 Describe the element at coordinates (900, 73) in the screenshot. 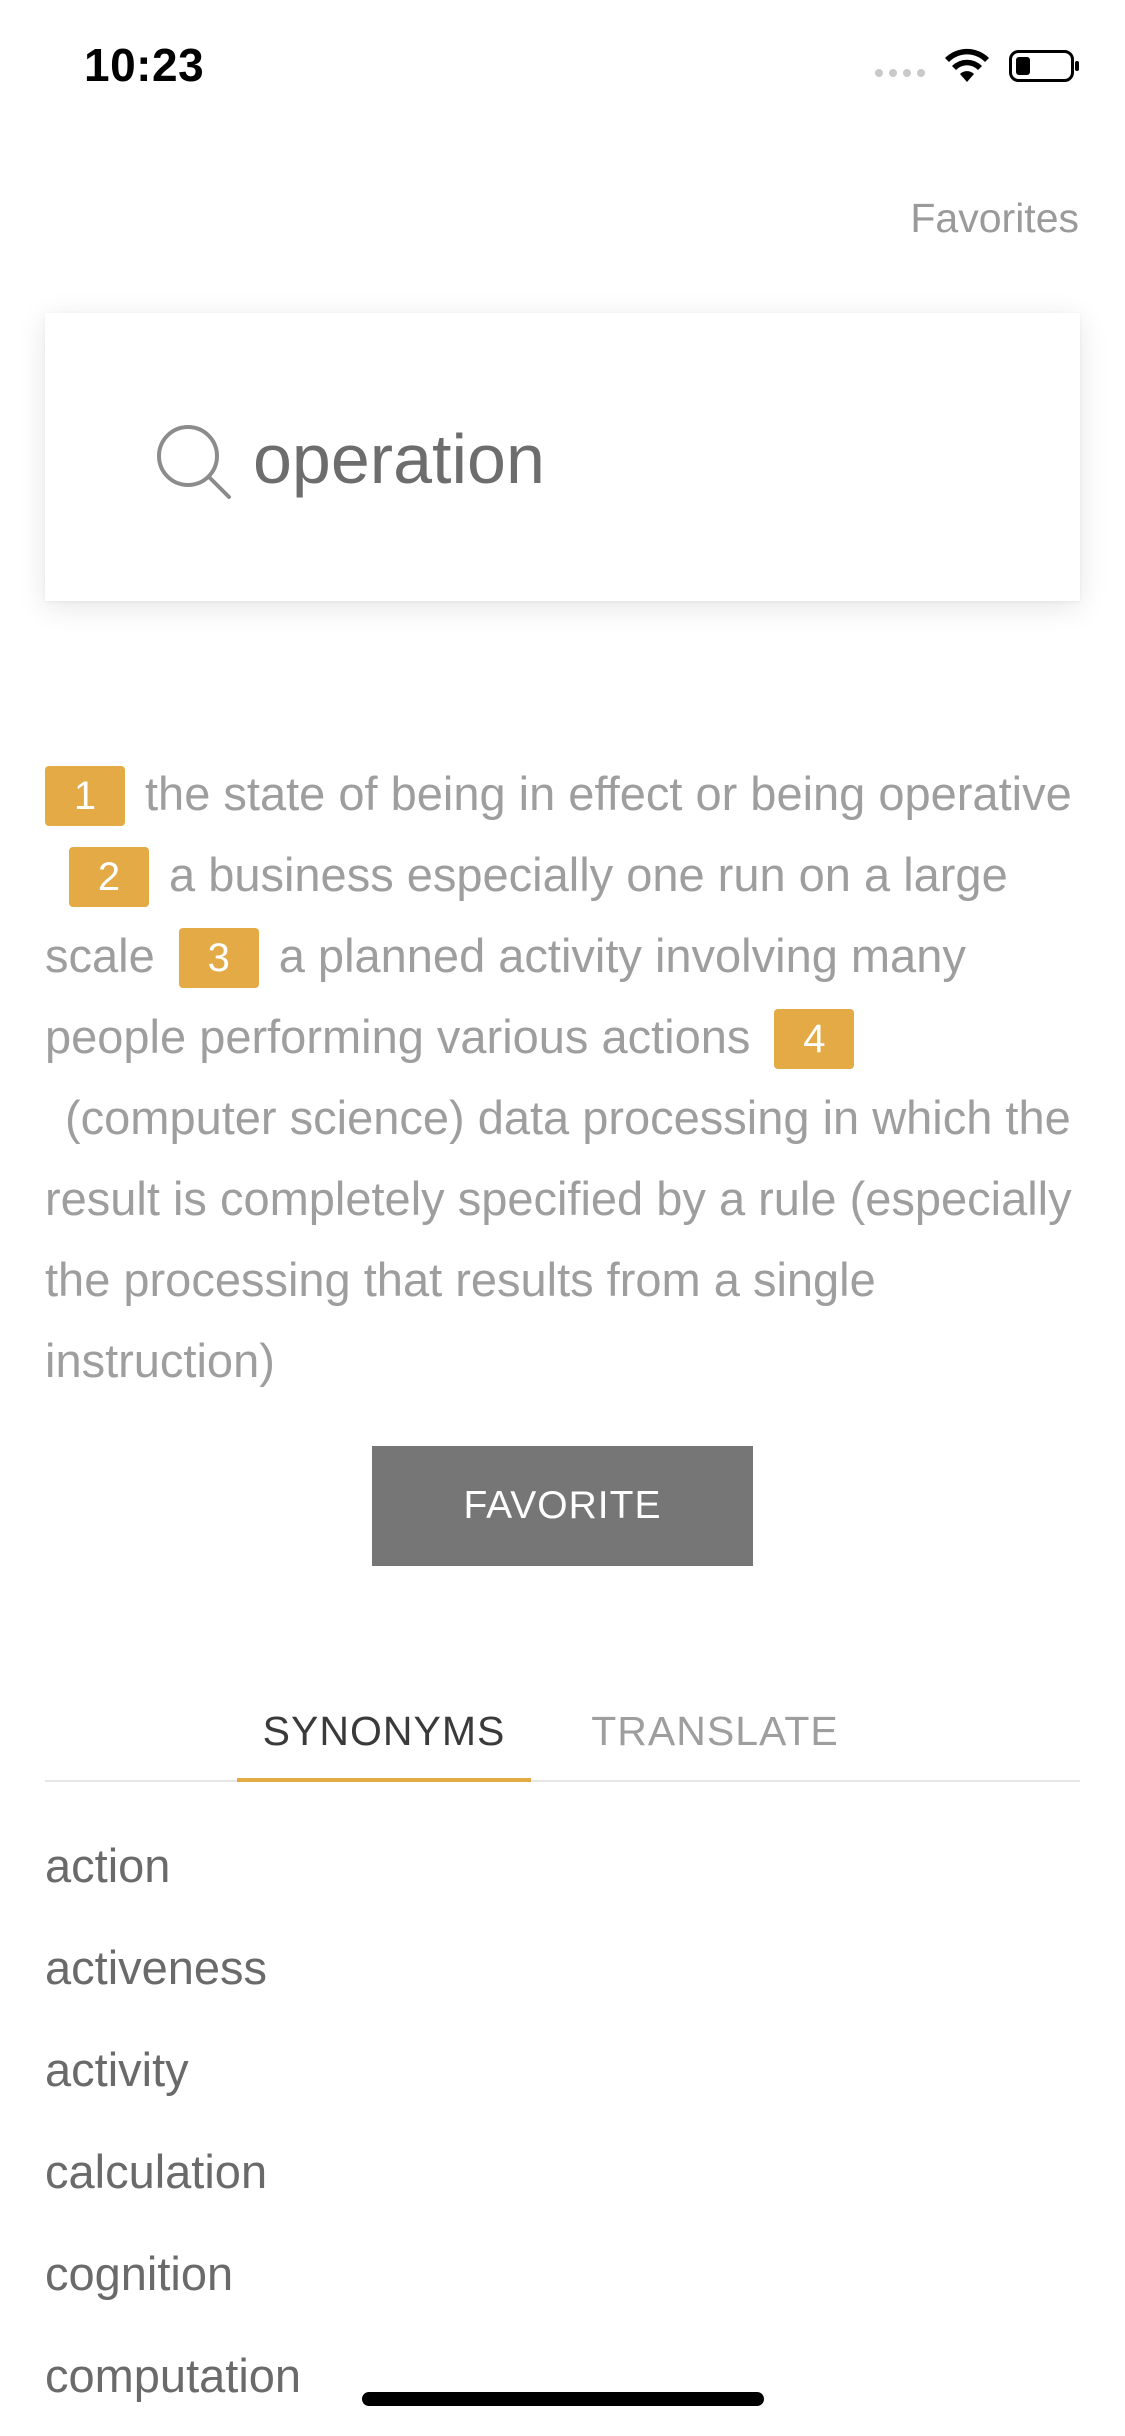

I see `cellular-signal-icon` at that location.